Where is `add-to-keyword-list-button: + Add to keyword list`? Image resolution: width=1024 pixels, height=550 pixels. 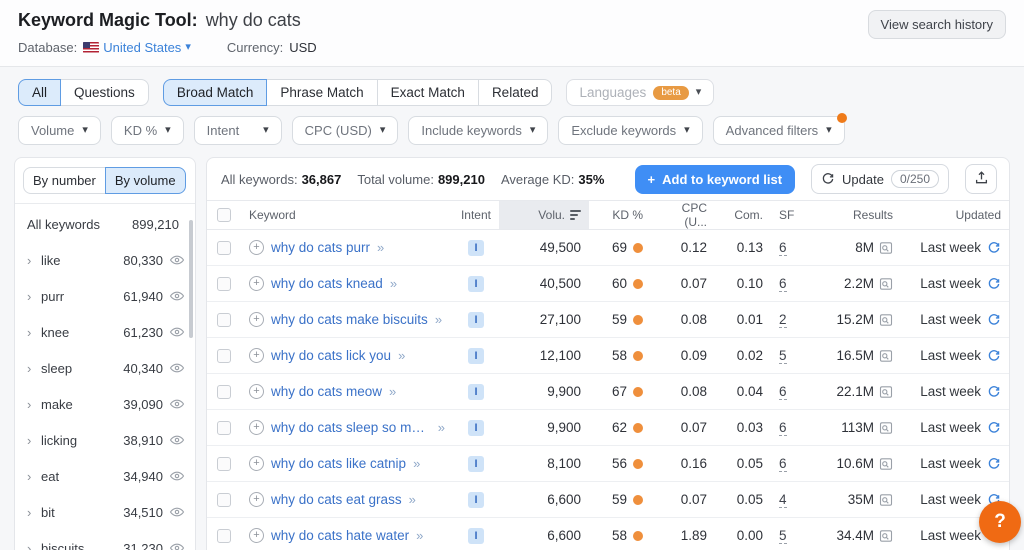
add-to-keyword-list-button: + Add to keyword list is located at coordinates (715, 179).